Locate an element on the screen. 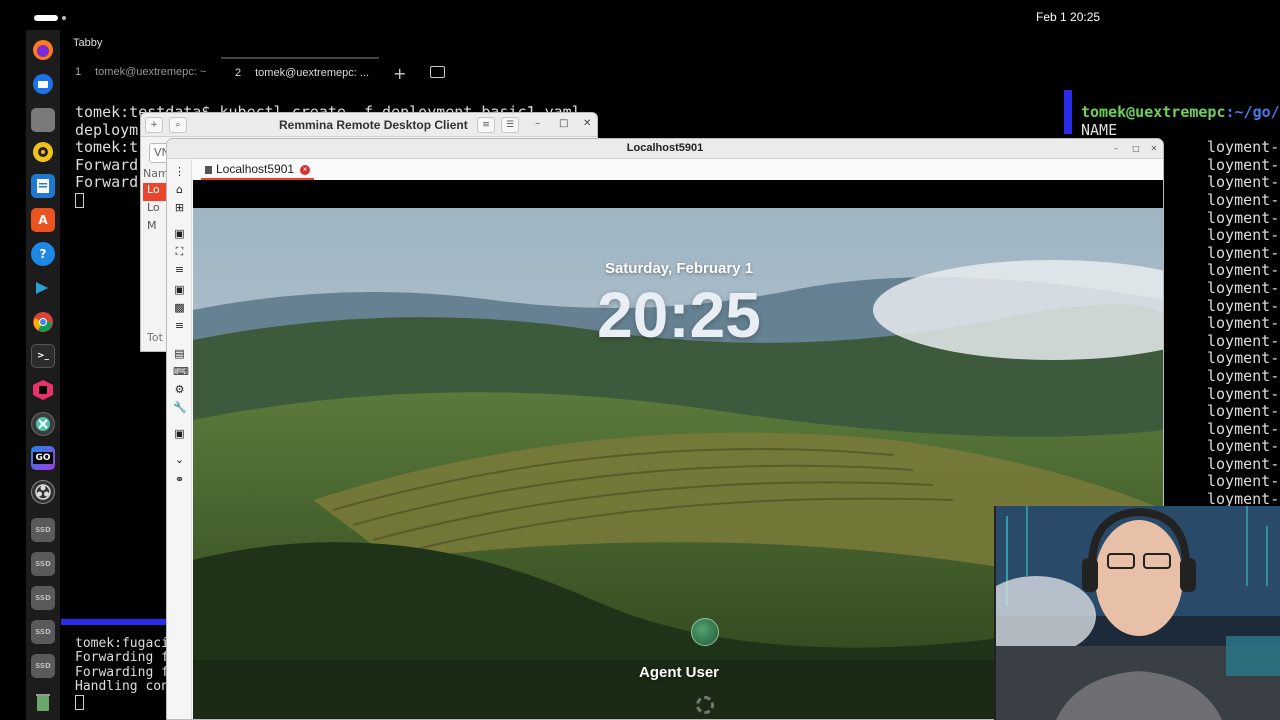 The height and width of the screenshot is (720, 1280). window-title: Localhost5901 is located at coordinates (665, 148).